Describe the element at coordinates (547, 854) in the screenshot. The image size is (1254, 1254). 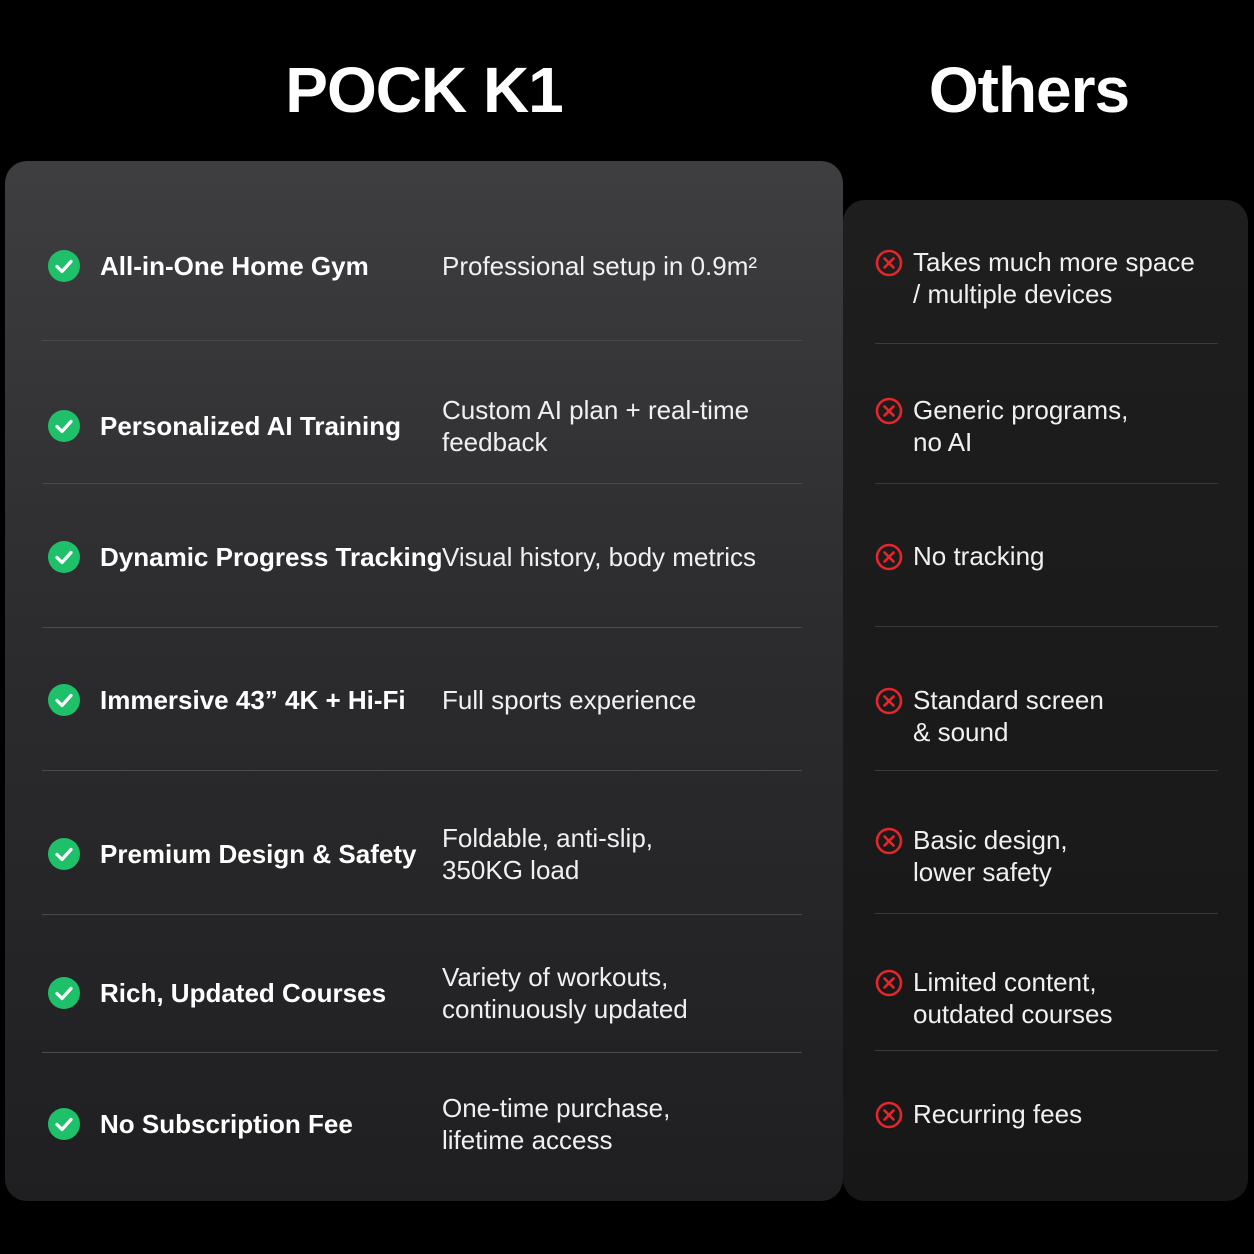
I see `pock-description: Foldable, anti-slip, 350KG load` at that location.